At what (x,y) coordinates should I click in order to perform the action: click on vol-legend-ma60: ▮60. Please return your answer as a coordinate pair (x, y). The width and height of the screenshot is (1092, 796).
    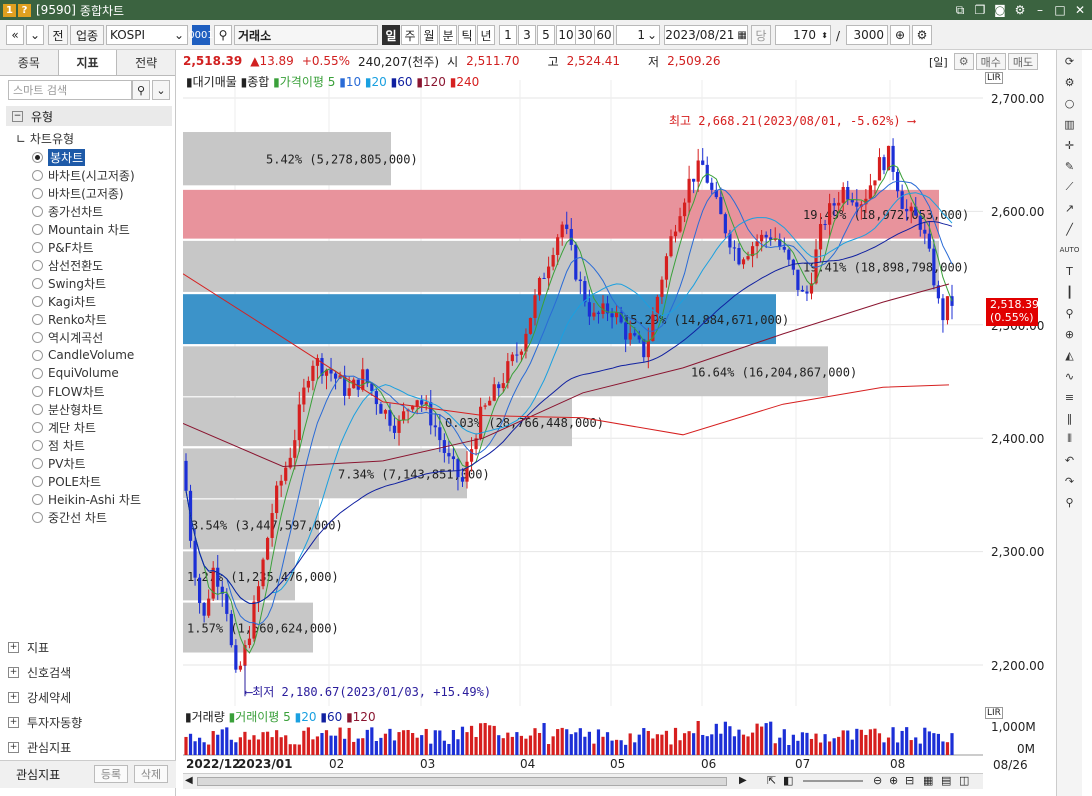
    Looking at the image, I should click on (331, 717).